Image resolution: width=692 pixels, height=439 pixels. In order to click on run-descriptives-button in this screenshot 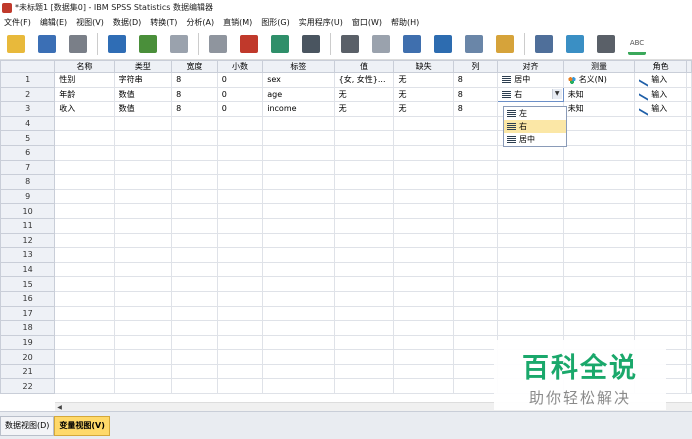, I will do `click(311, 44)`.